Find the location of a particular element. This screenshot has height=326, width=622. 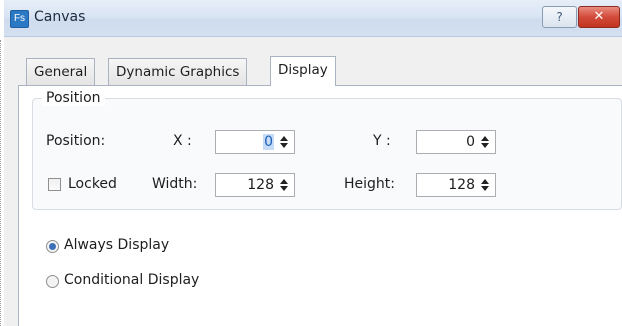

locked-label: Locked is located at coordinates (92, 184).